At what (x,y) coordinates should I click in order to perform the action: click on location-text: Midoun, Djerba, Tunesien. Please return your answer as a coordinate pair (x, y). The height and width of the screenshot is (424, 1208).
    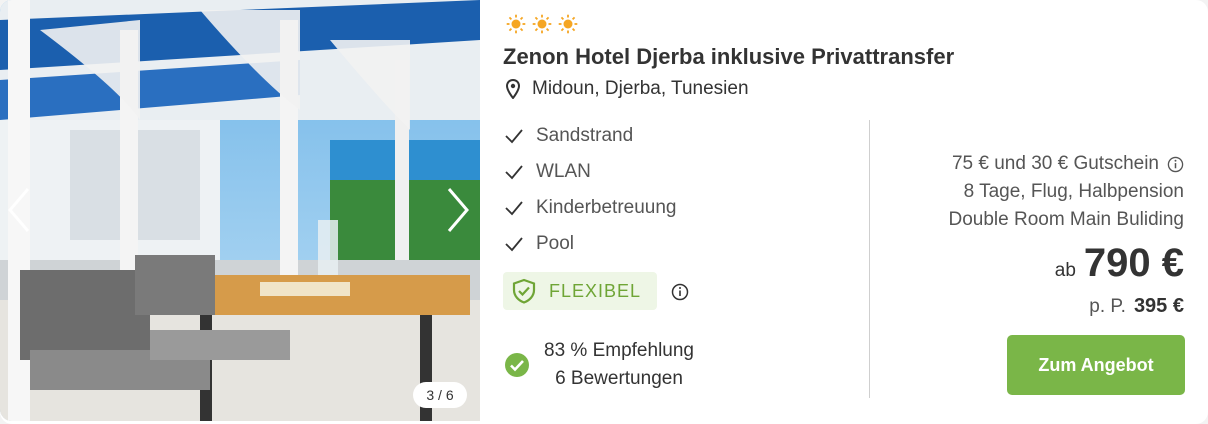
    Looking at the image, I should click on (640, 88).